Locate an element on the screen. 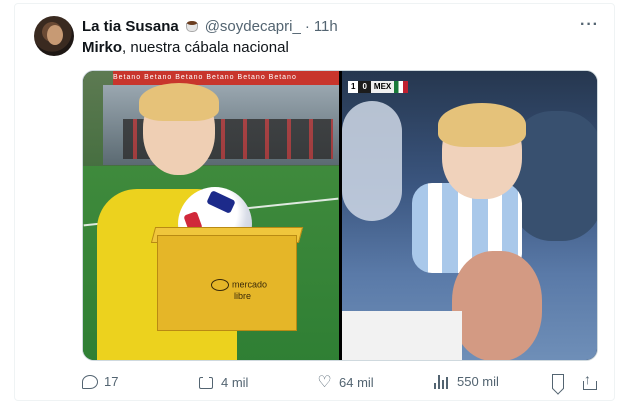 Image resolution: width=617 pixels, height=403 pixels. box-logo: mercado libre is located at coordinates (251, 290).